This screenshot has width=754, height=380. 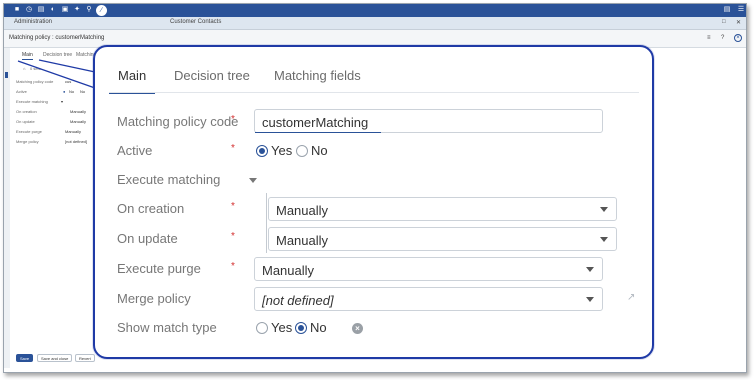 What do you see at coordinates (428, 299) in the screenshot?
I see `merge-policy-select: [not defined]` at bounding box center [428, 299].